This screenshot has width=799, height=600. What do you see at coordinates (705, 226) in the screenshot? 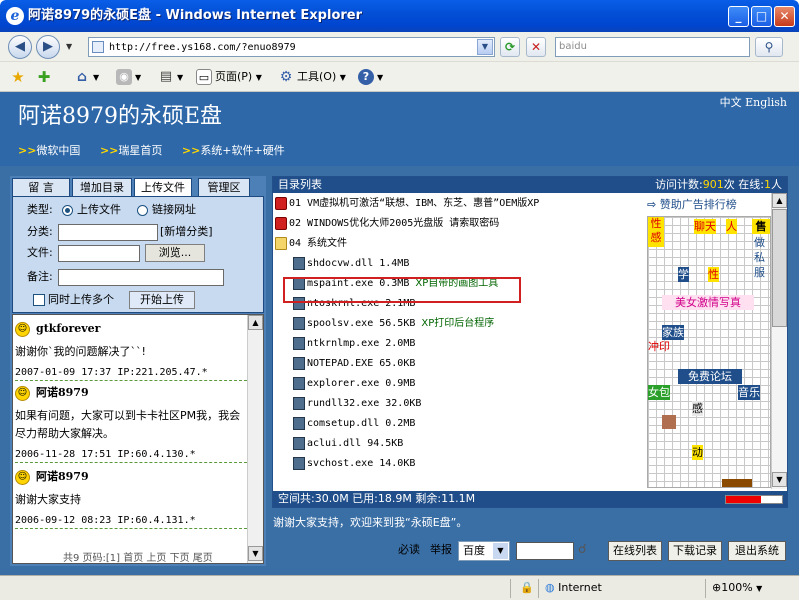
I see `ad-item: 聊天` at bounding box center [705, 226].